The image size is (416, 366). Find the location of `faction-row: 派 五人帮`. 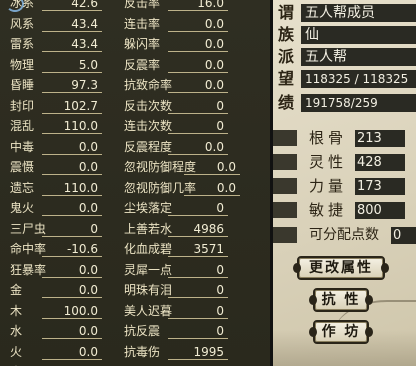

faction-row: 派 五人帮 is located at coordinates (344, 57).